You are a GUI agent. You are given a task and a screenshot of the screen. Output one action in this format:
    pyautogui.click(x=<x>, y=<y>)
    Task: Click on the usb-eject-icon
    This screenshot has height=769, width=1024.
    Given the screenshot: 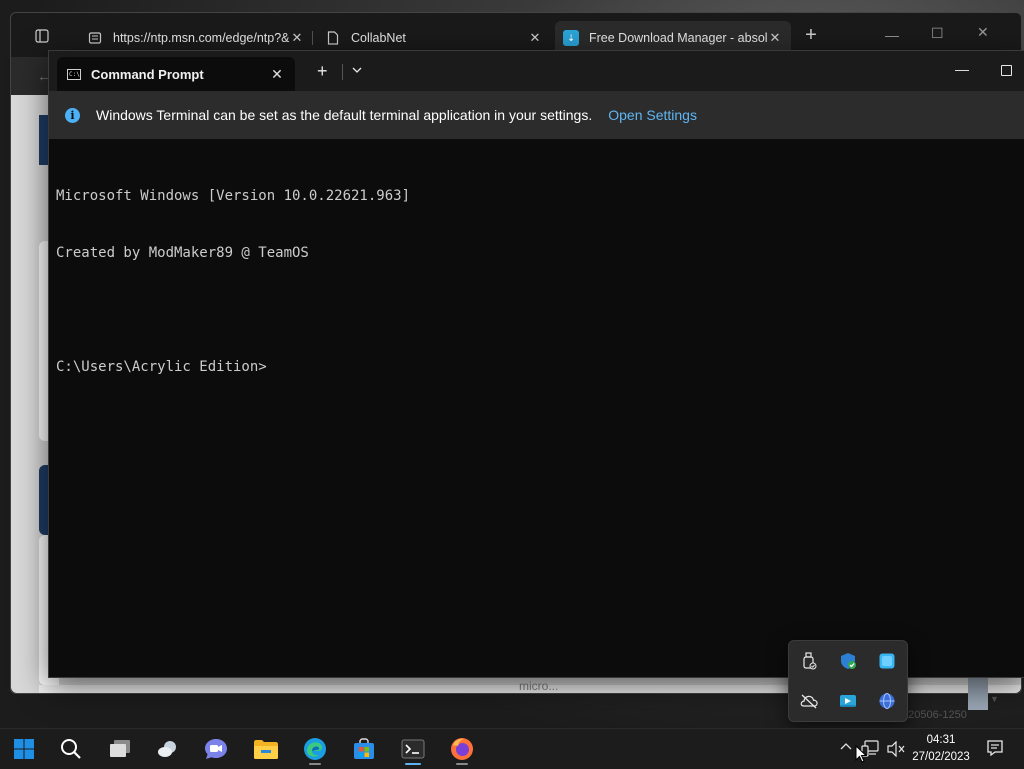 What is the action you would take?
    pyautogui.click(x=809, y=661)
    